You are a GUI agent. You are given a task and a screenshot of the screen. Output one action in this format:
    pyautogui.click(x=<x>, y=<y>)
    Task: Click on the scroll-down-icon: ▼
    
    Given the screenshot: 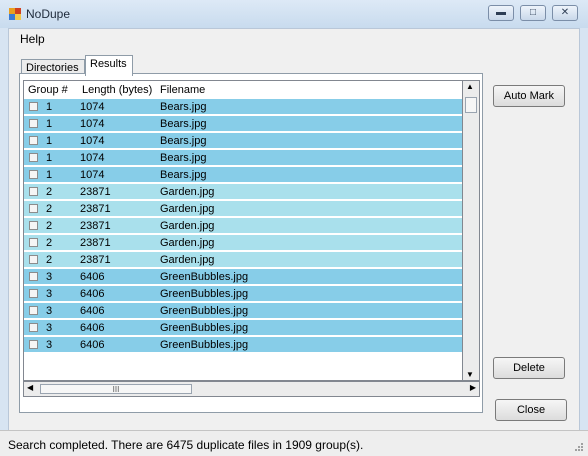 What is the action you would take?
    pyautogui.click(x=470, y=374)
    